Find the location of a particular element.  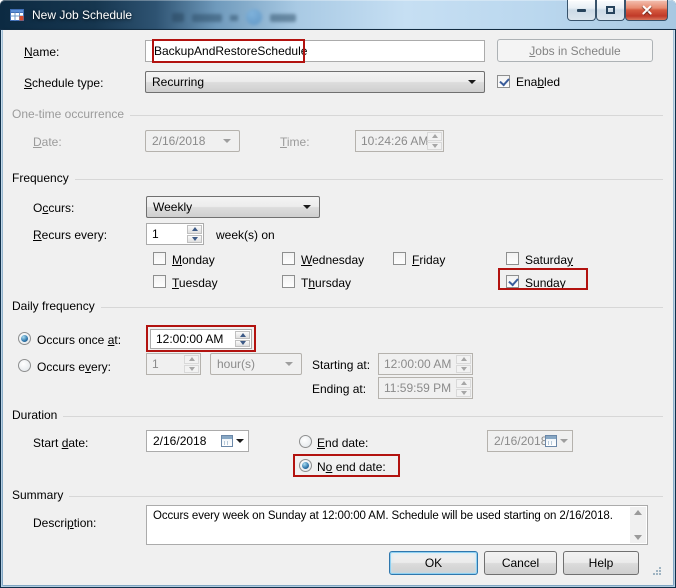

enabled-checkbox is located at coordinates (503, 81).